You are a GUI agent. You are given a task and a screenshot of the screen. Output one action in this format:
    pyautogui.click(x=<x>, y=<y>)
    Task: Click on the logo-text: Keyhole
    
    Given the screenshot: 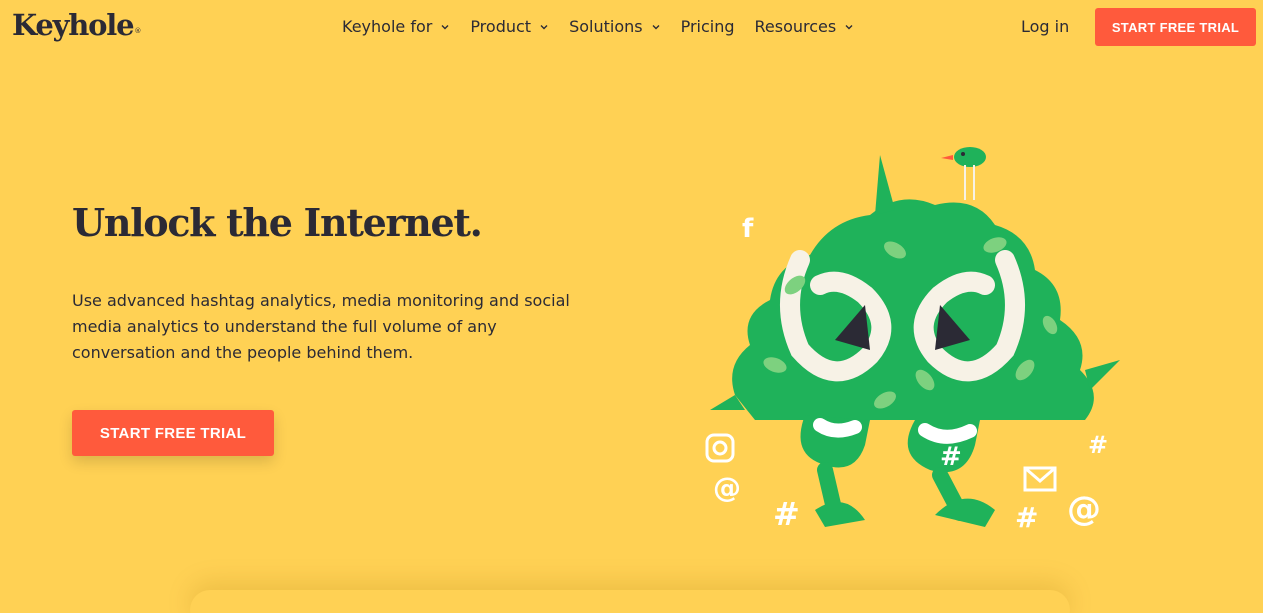 What is the action you would take?
    pyautogui.click(x=73, y=25)
    